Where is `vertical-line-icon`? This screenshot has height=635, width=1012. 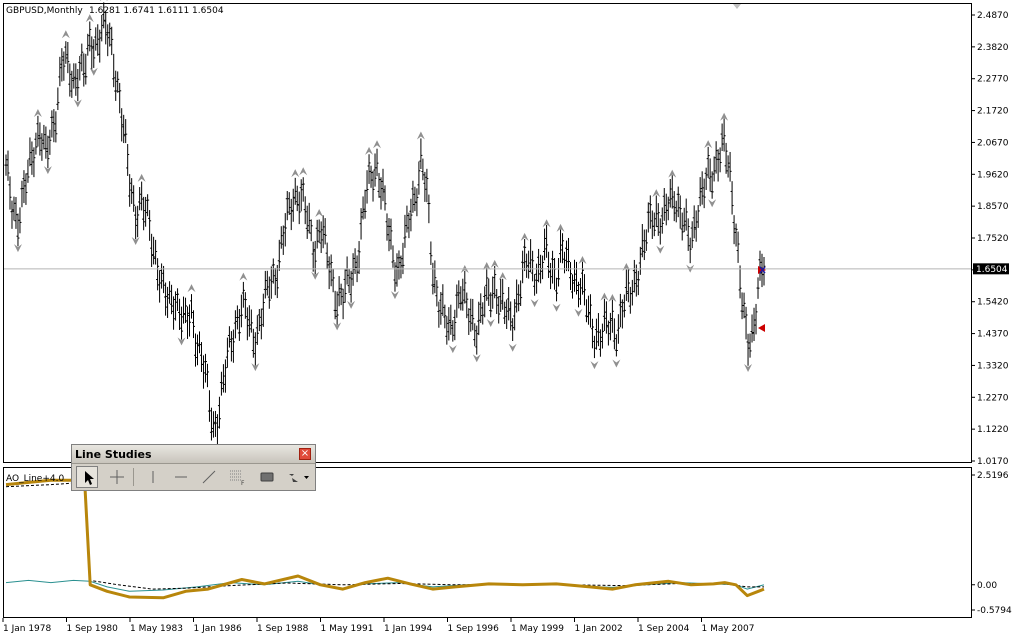
vertical-line-icon is located at coordinates (153, 477).